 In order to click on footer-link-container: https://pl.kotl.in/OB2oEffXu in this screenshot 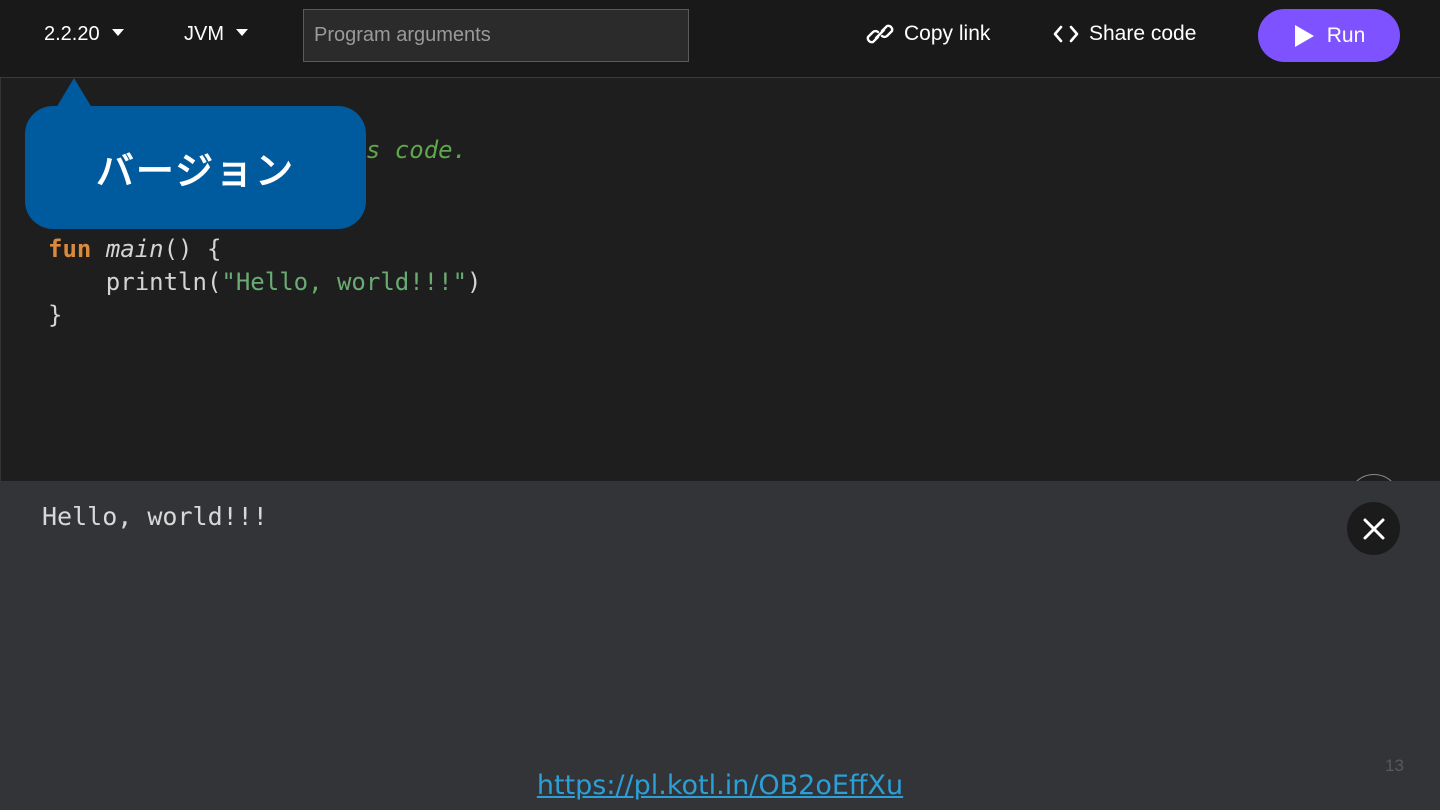, I will do `click(720, 785)`.